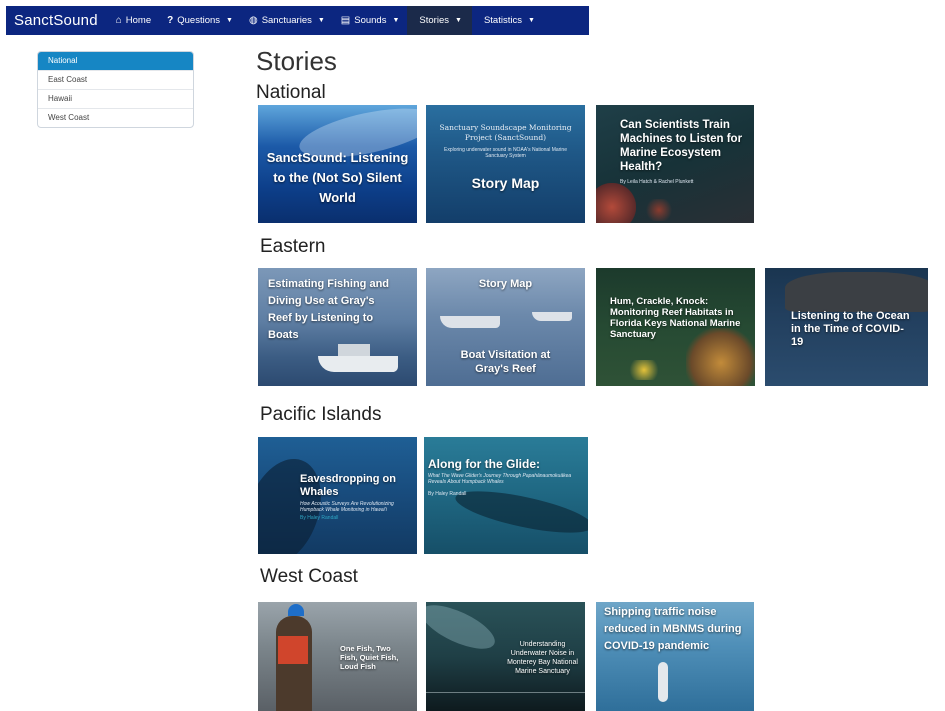 This screenshot has width=945, height=711. I want to click on life-vest, so click(293, 650).